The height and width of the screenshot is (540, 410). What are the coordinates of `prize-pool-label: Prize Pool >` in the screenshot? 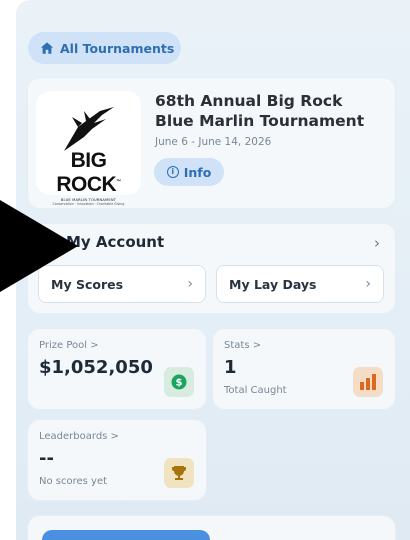 It's located at (69, 345).